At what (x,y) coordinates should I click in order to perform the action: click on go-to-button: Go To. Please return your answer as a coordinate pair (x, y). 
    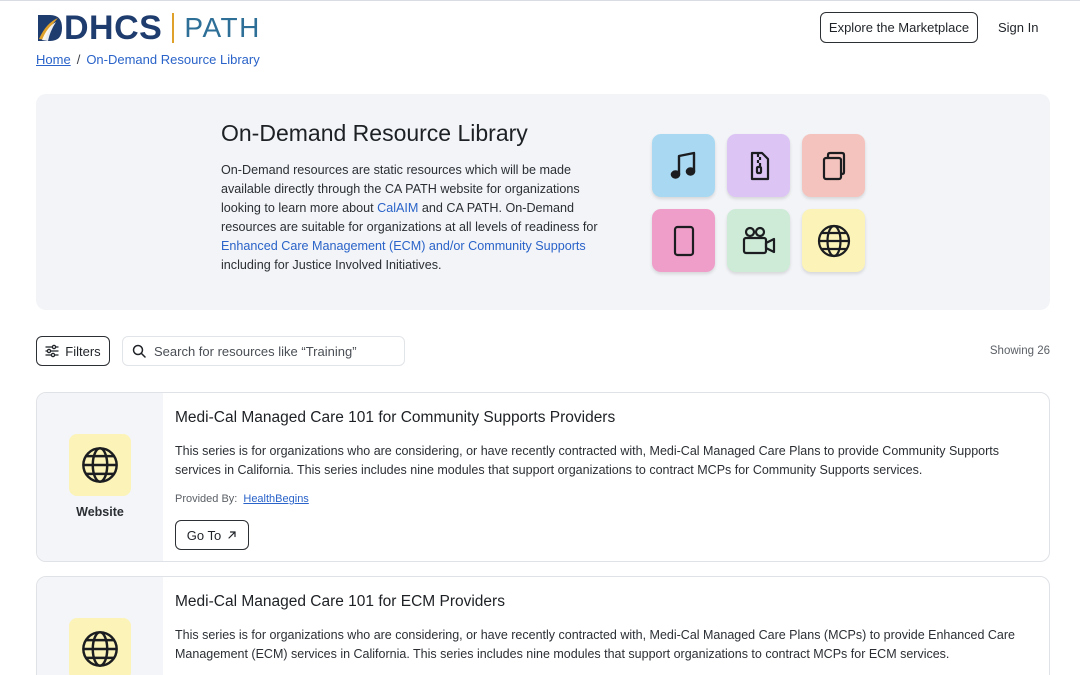
    Looking at the image, I should click on (212, 535).